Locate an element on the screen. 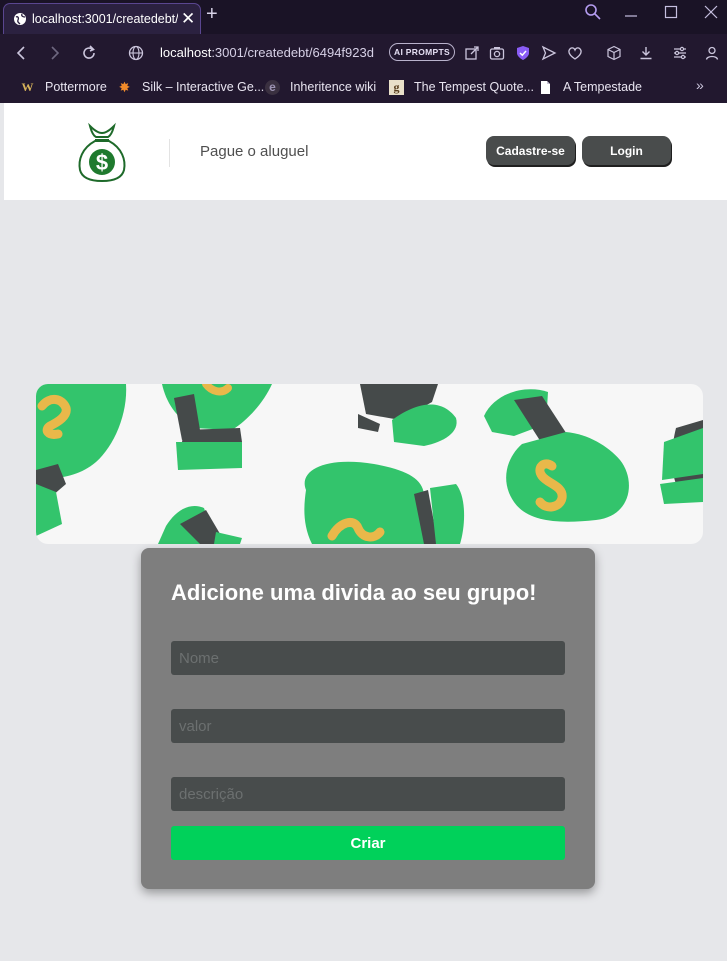 The width and height of the screenshot is (727, 961). cube-icon is located at coordinates (614, 53).